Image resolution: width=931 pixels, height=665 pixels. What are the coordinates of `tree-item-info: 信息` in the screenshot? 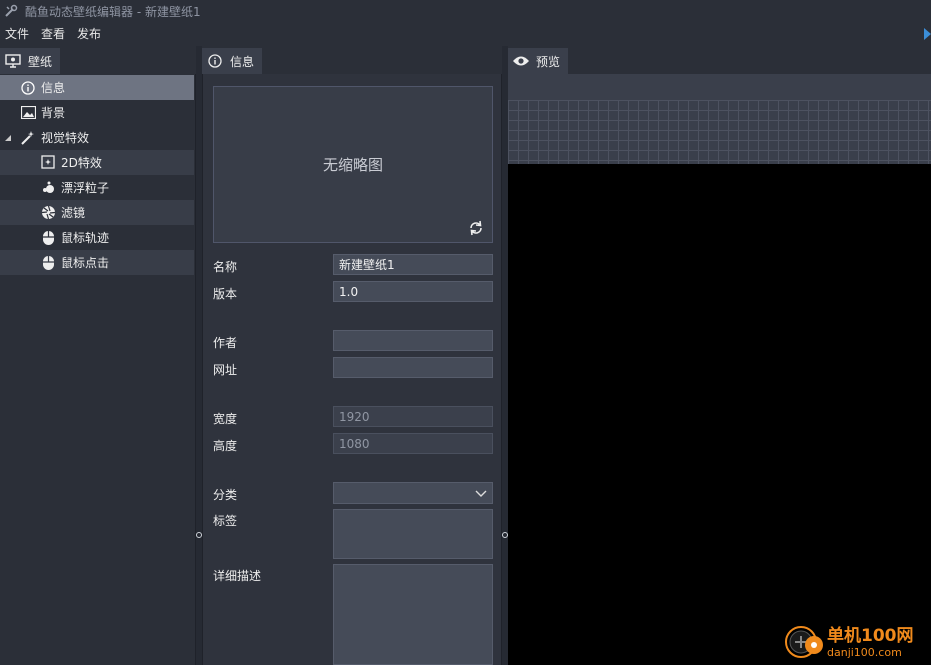 It's located at (97, 87).